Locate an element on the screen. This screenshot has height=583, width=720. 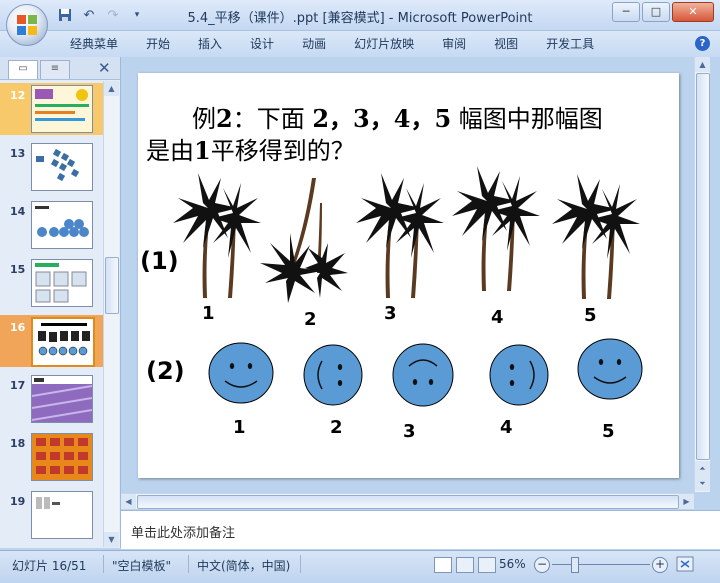
thumbnail-number: 15 is located at coordinates (18, 269).